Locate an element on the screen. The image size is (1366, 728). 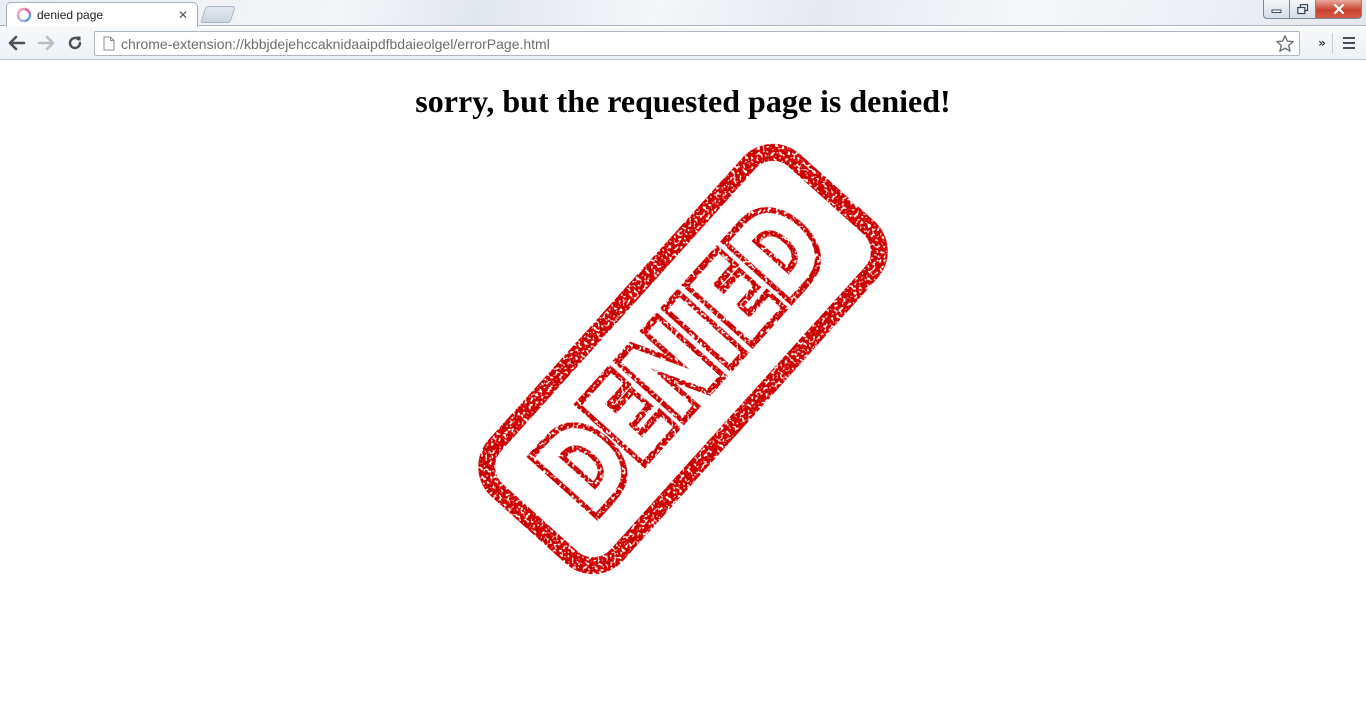
back-button is located at coordinates (17, 43).